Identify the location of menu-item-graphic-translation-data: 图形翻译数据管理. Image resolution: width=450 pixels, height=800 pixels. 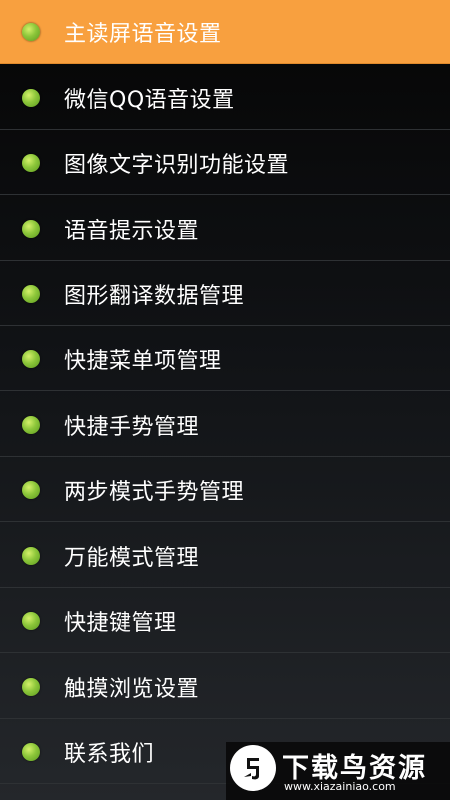
(225, 294).